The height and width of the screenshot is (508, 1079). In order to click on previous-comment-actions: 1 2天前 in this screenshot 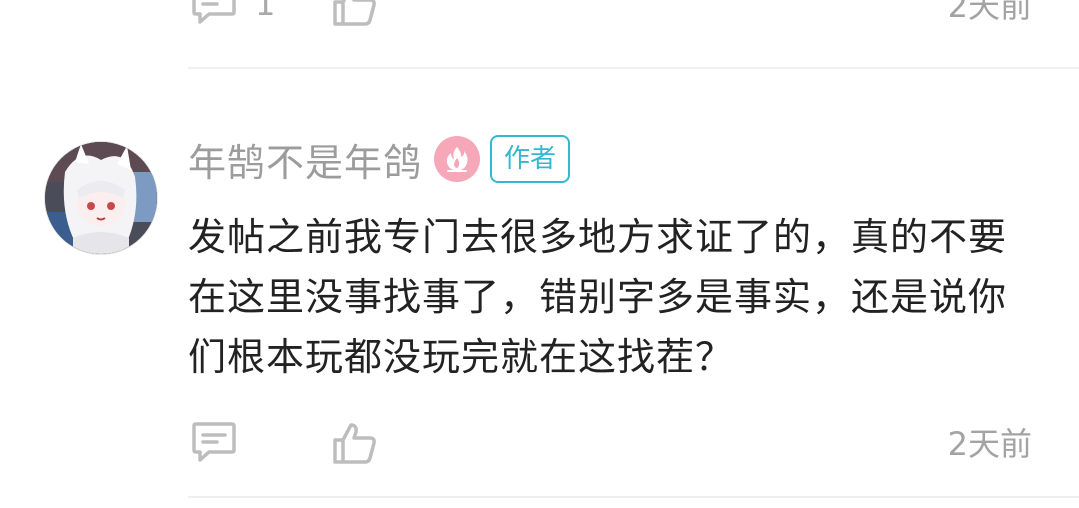, I will do `click(539, 17)`.